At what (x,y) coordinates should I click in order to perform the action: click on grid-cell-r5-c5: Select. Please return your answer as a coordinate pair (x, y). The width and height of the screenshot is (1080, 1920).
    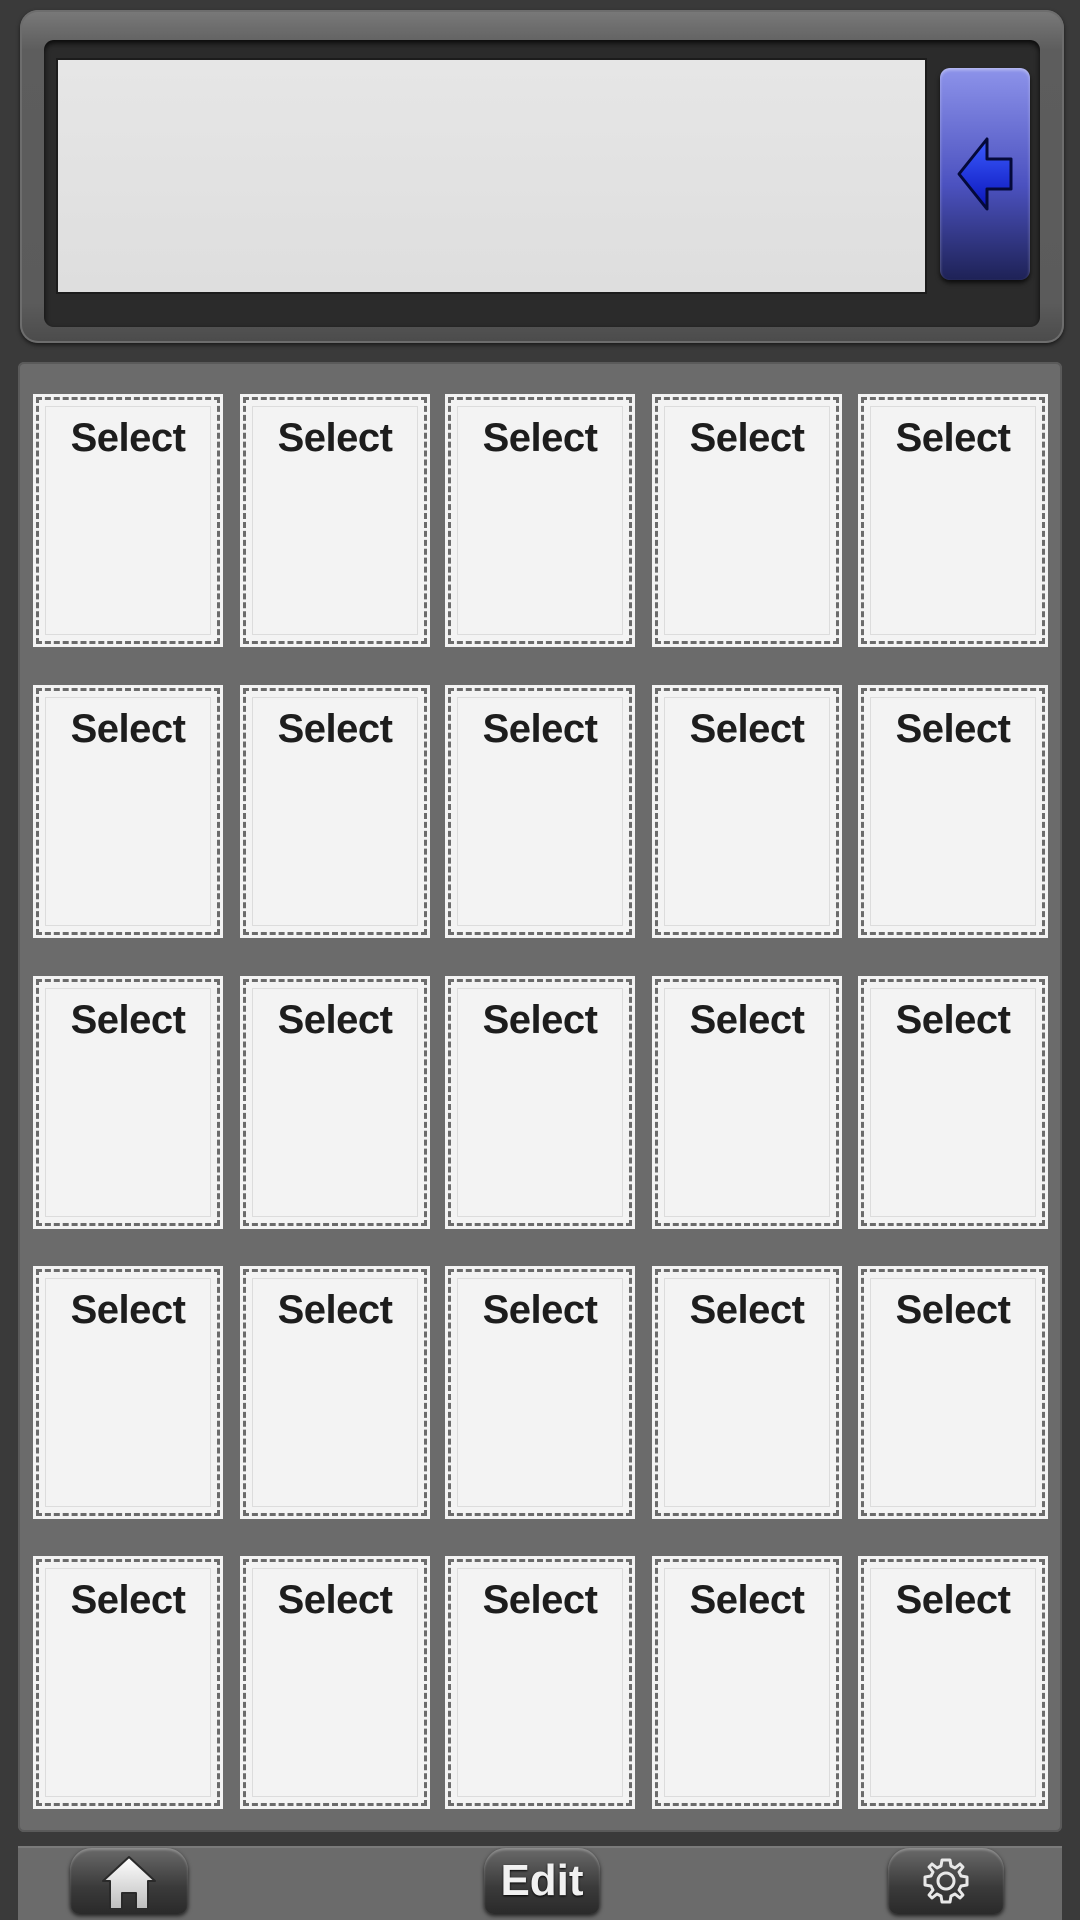
    Looking at the image, I should click on (953, 1682).